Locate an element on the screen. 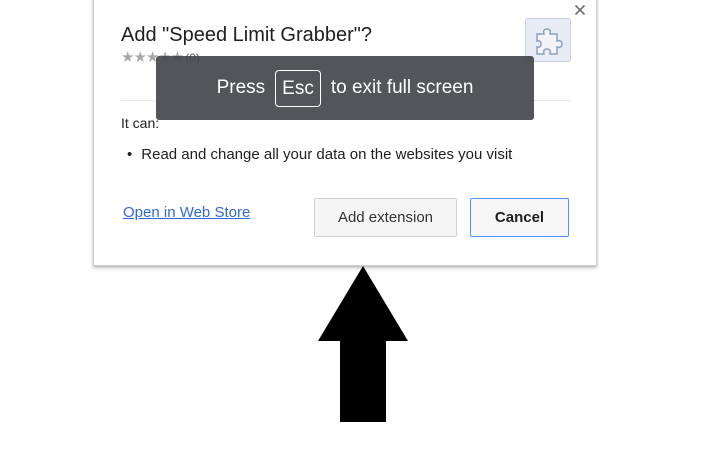  toast-suffix: to exit full screen is located at coordinates (402, 87).